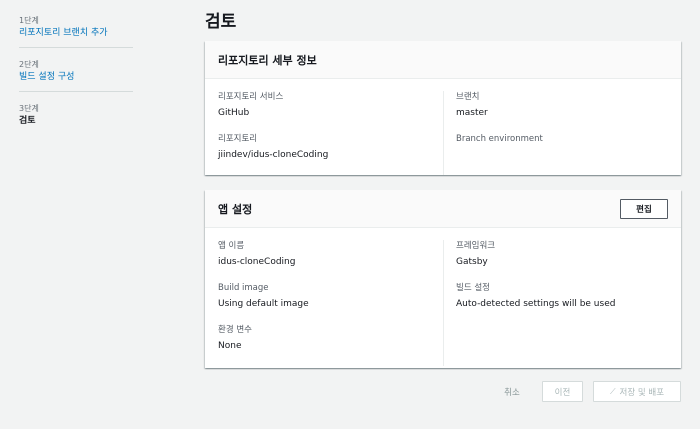 The width and height of the screenshot is (700, 429). Describe the element at coordinates (235, 209) in the screenshot. I see `app-settings-title: 앱 설정` at that location.